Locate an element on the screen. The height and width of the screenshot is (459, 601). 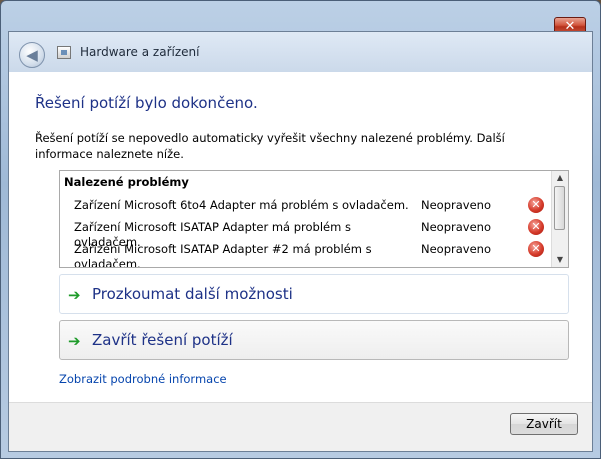
scroll-thumb is located at coordinates (559, 208).